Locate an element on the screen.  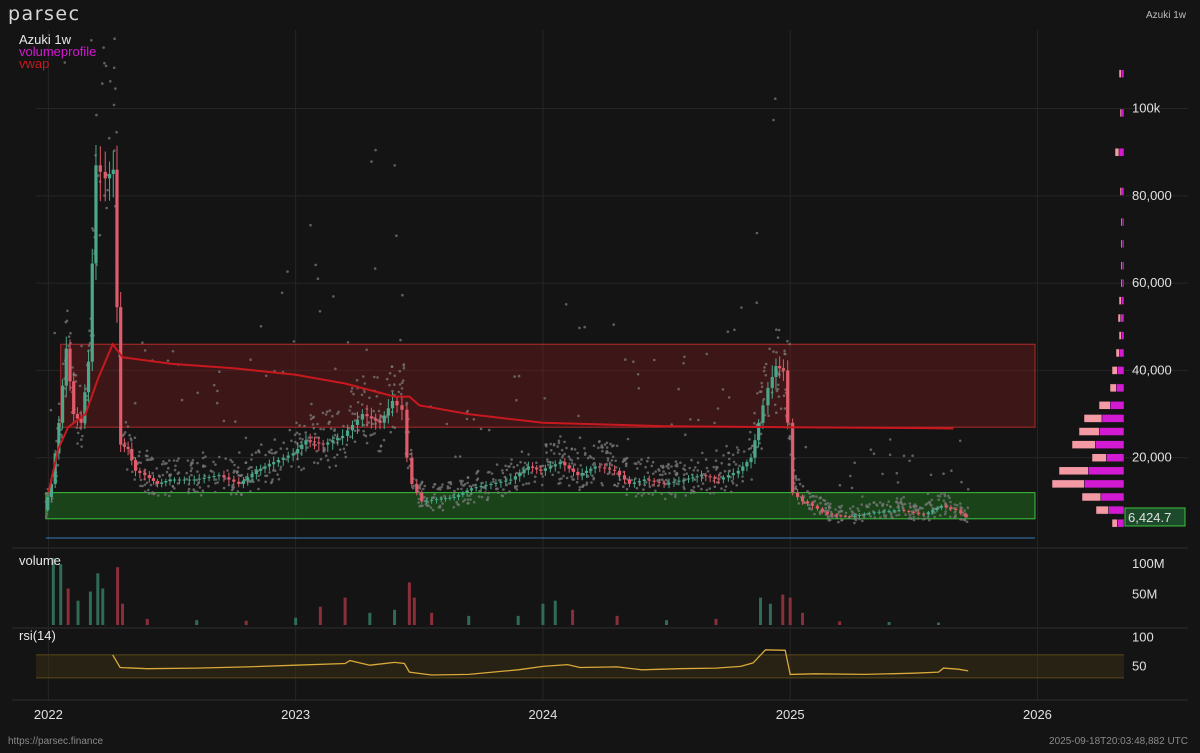
x-tick-label: 2026 is located at coordinates (1037, 714).